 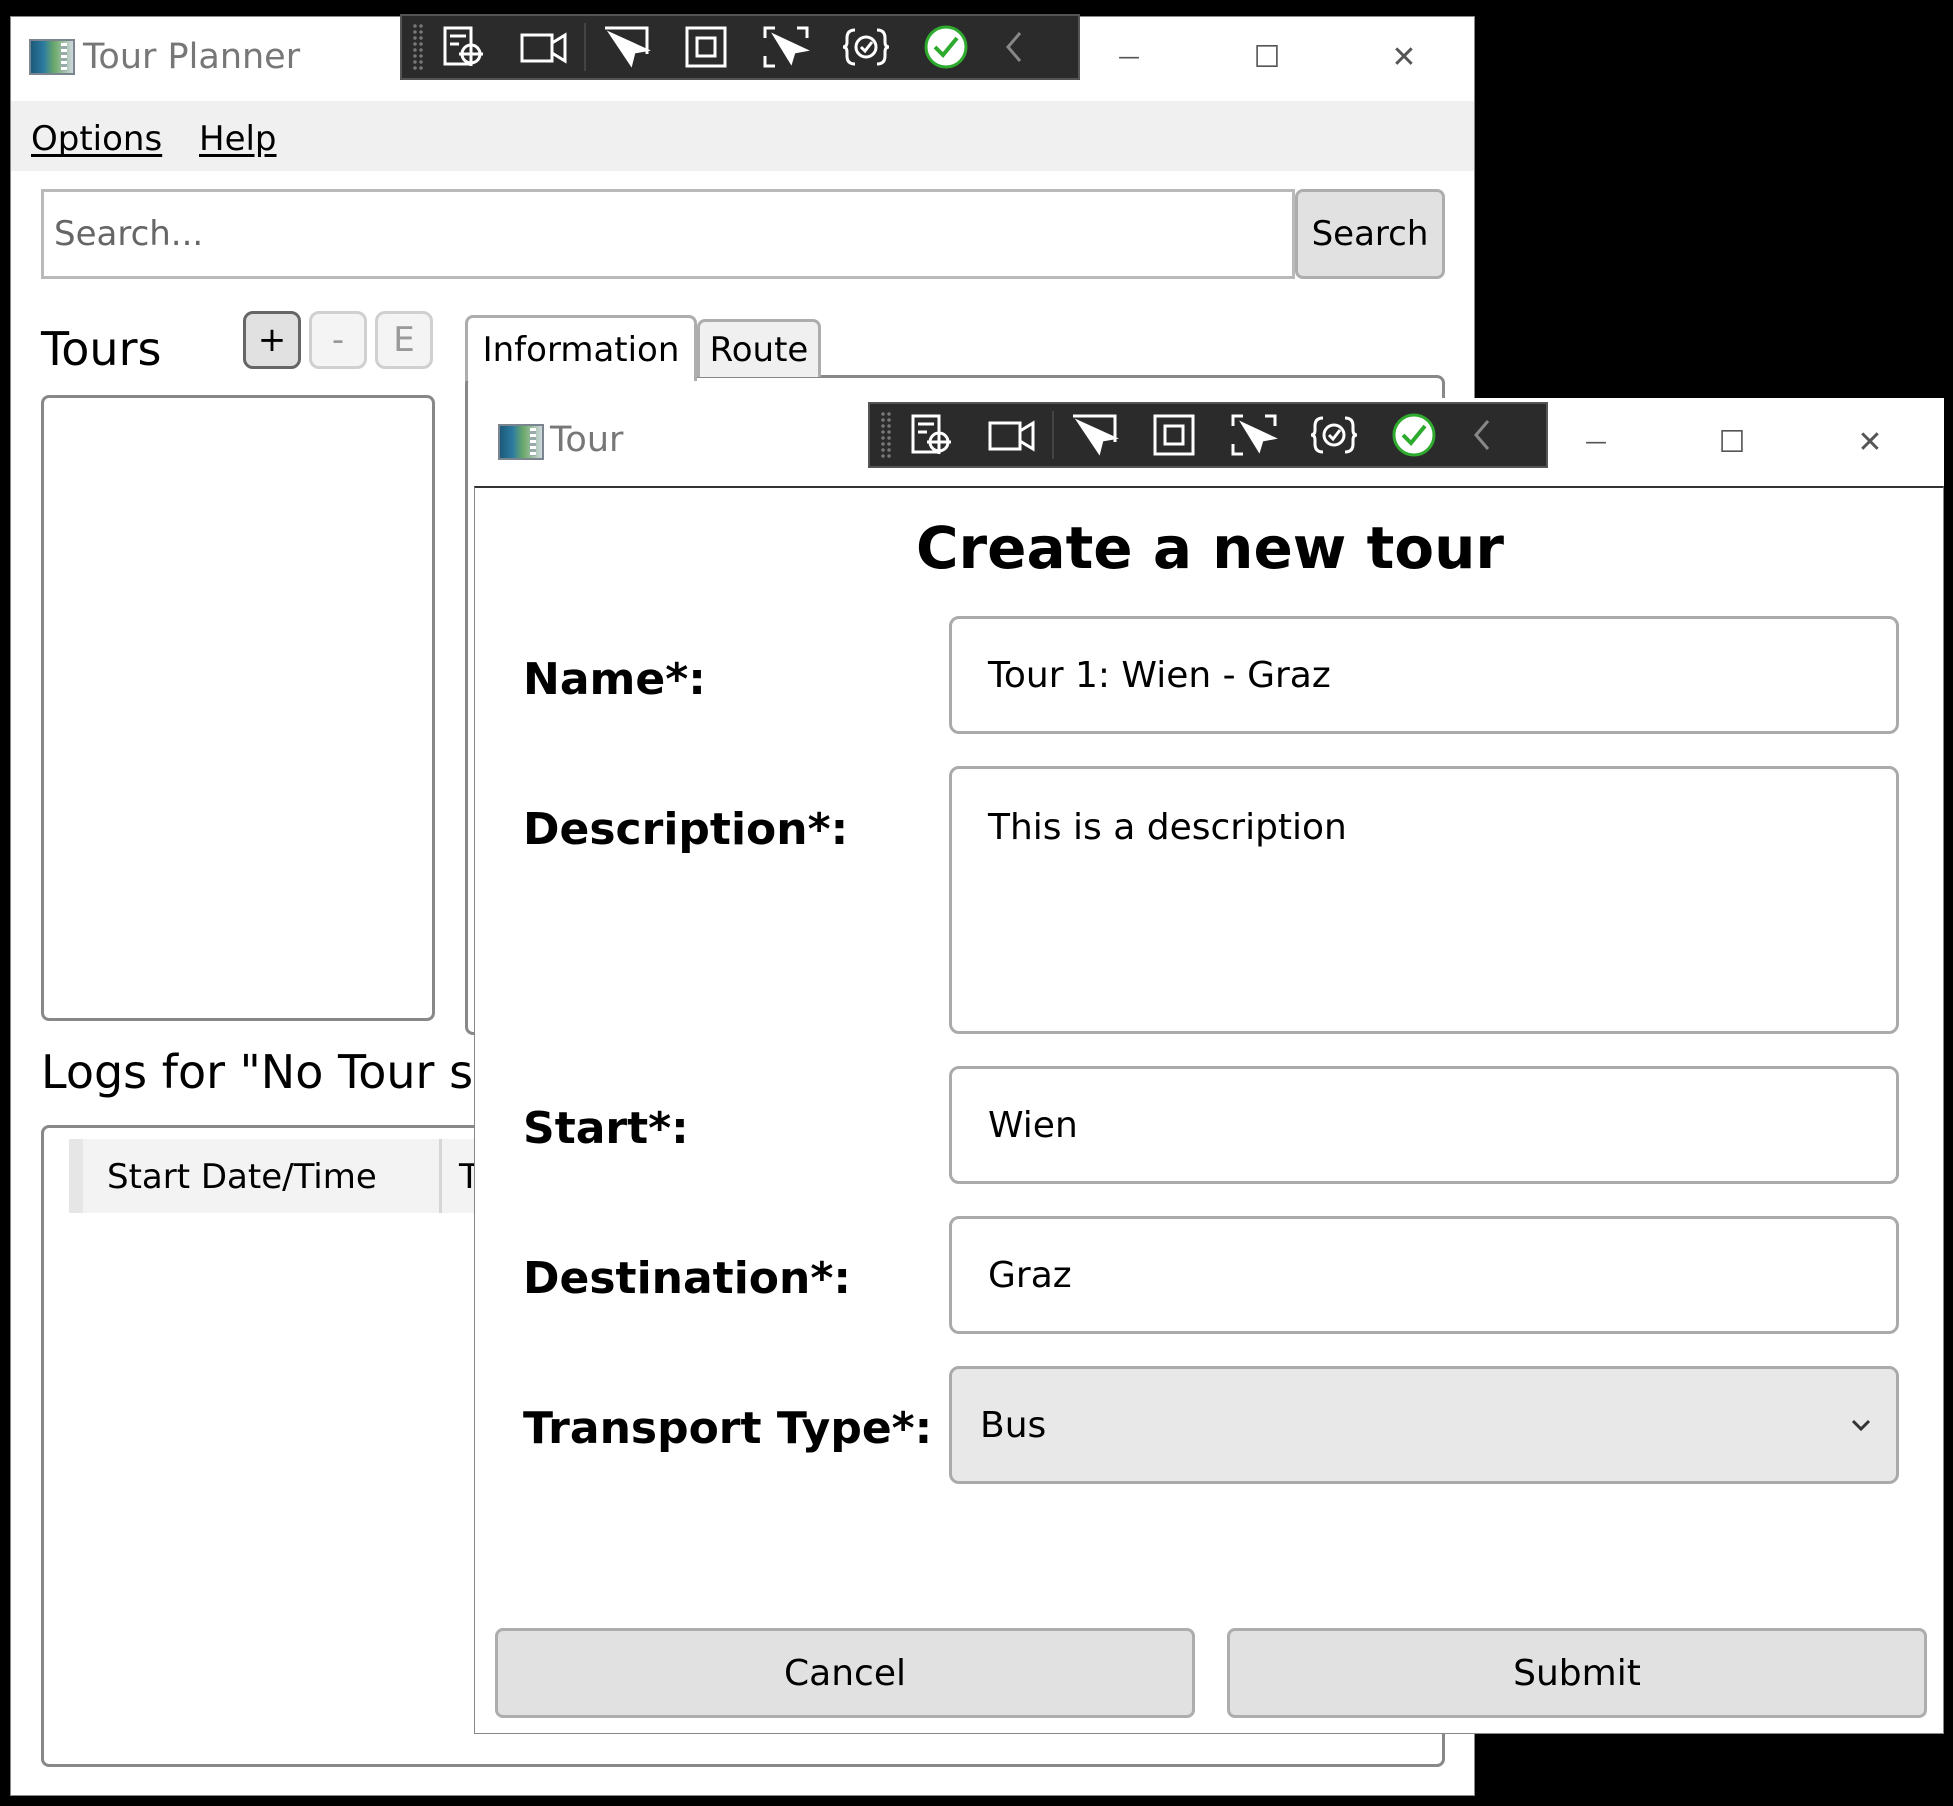 I want to click on search-button: Search, so click(x=1370, y=234).